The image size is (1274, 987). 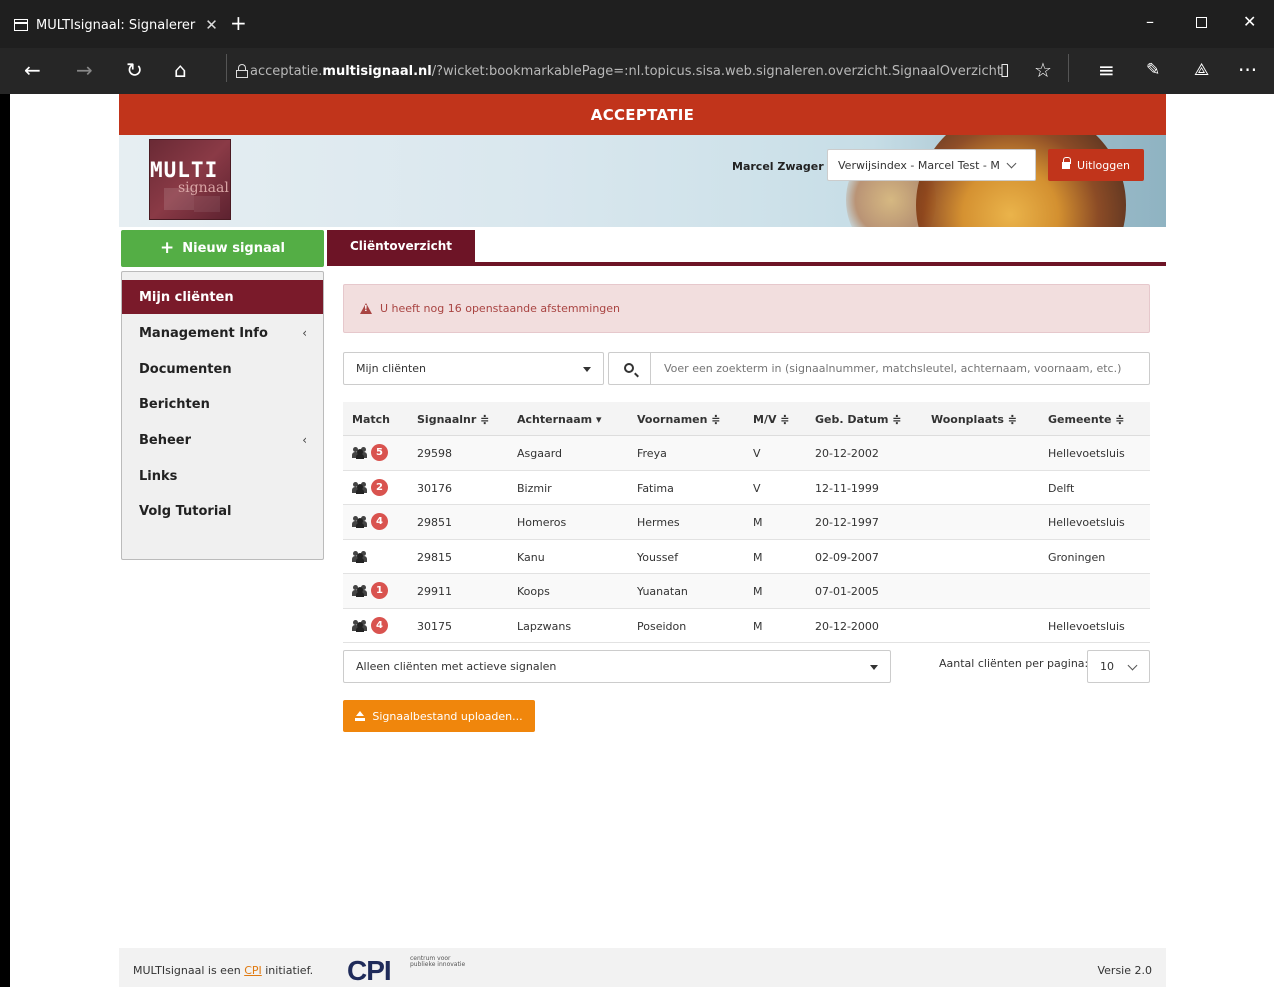 What do you see at coordinates (366, 308) in the screenshot?
I see `warning-icon` at bounding box center [366, 308].